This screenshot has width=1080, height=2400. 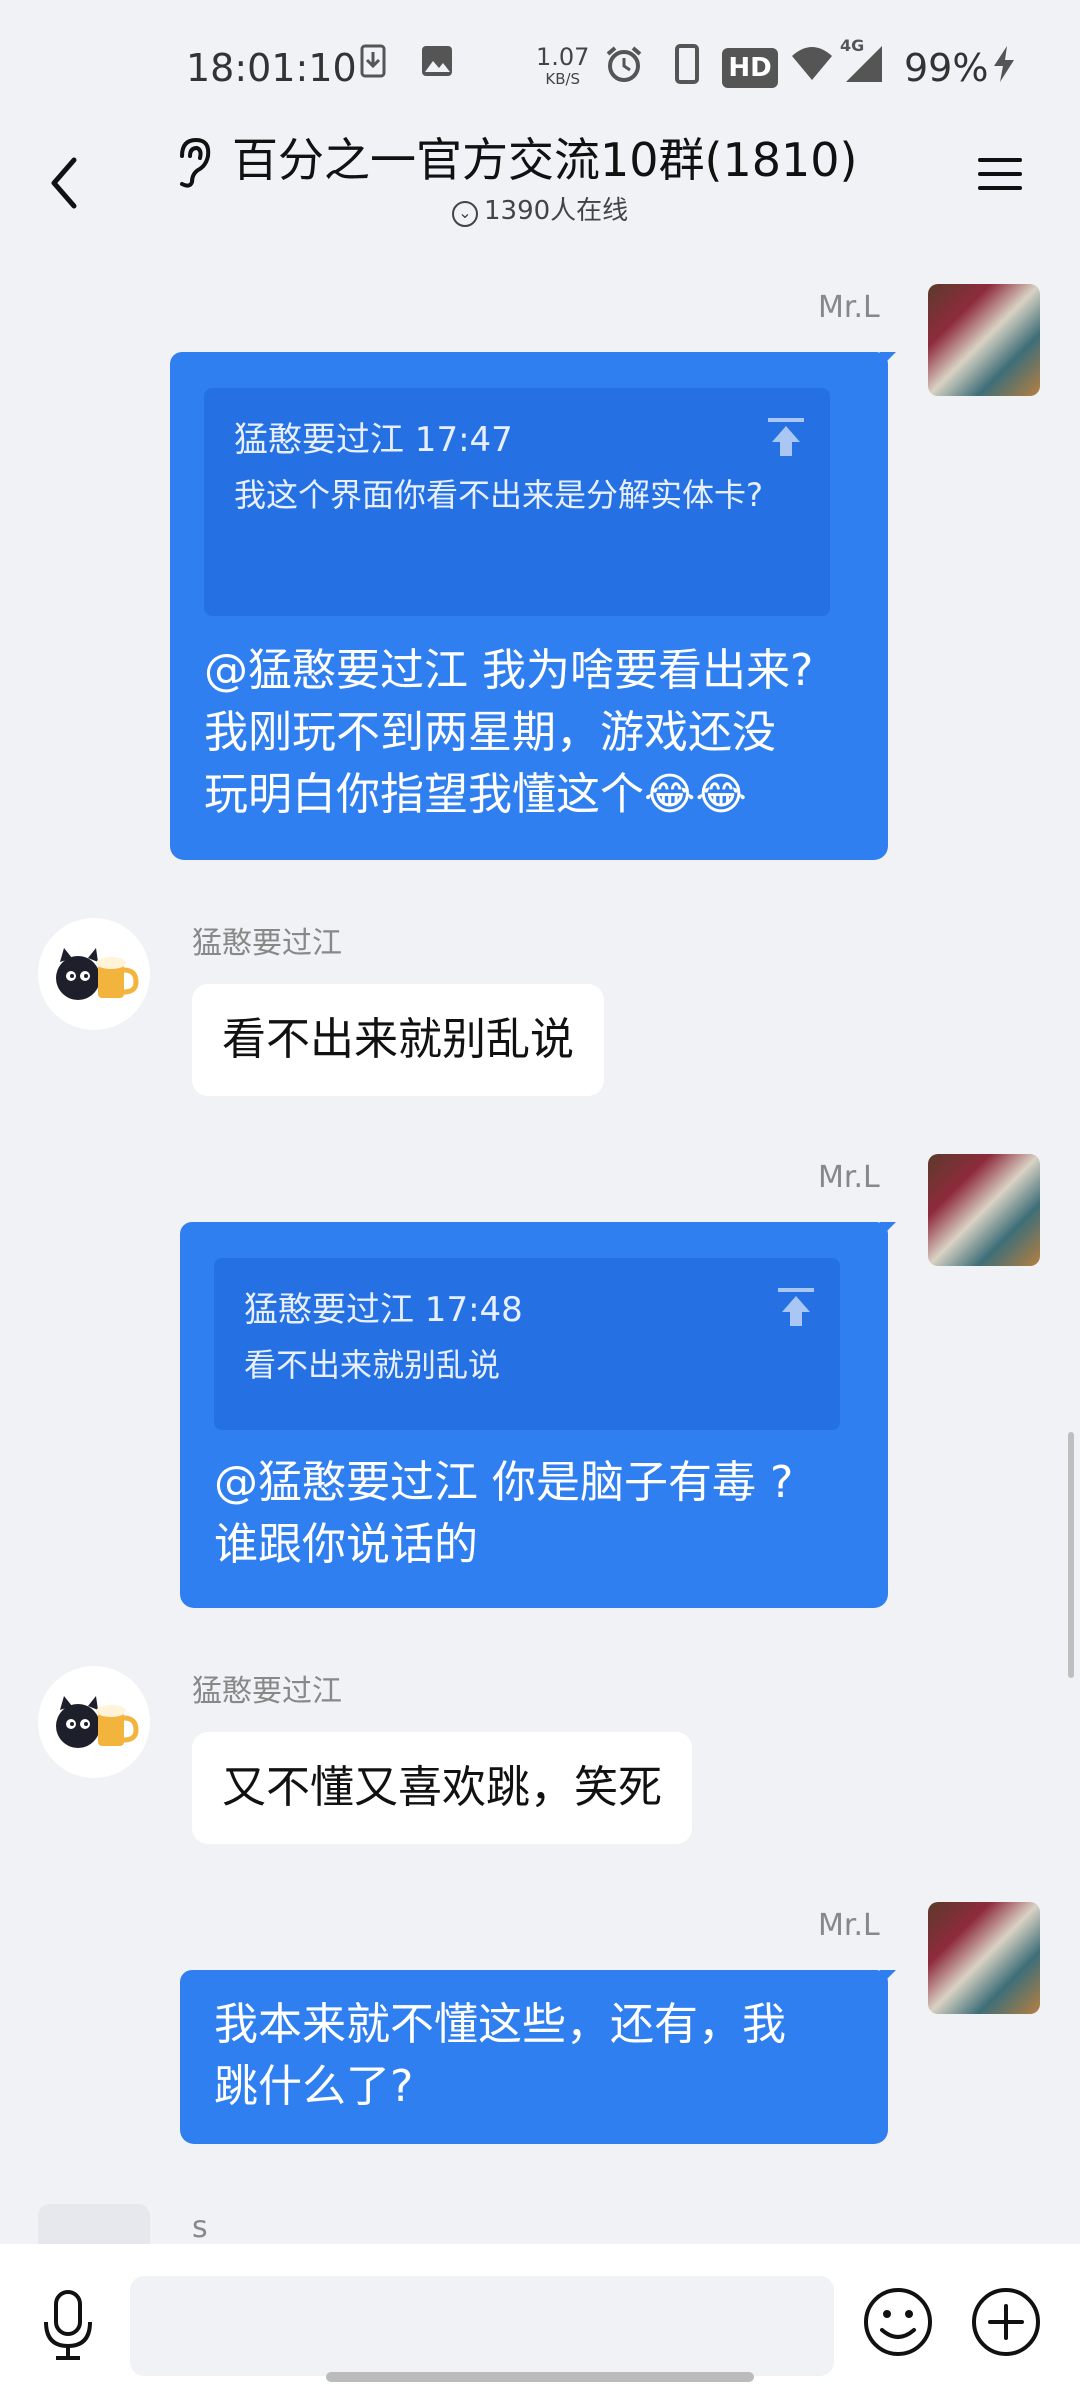 What do you see at coordinates (373, 61) in the screenshot?
I see `download-icon` at bounding box center [373, 61].